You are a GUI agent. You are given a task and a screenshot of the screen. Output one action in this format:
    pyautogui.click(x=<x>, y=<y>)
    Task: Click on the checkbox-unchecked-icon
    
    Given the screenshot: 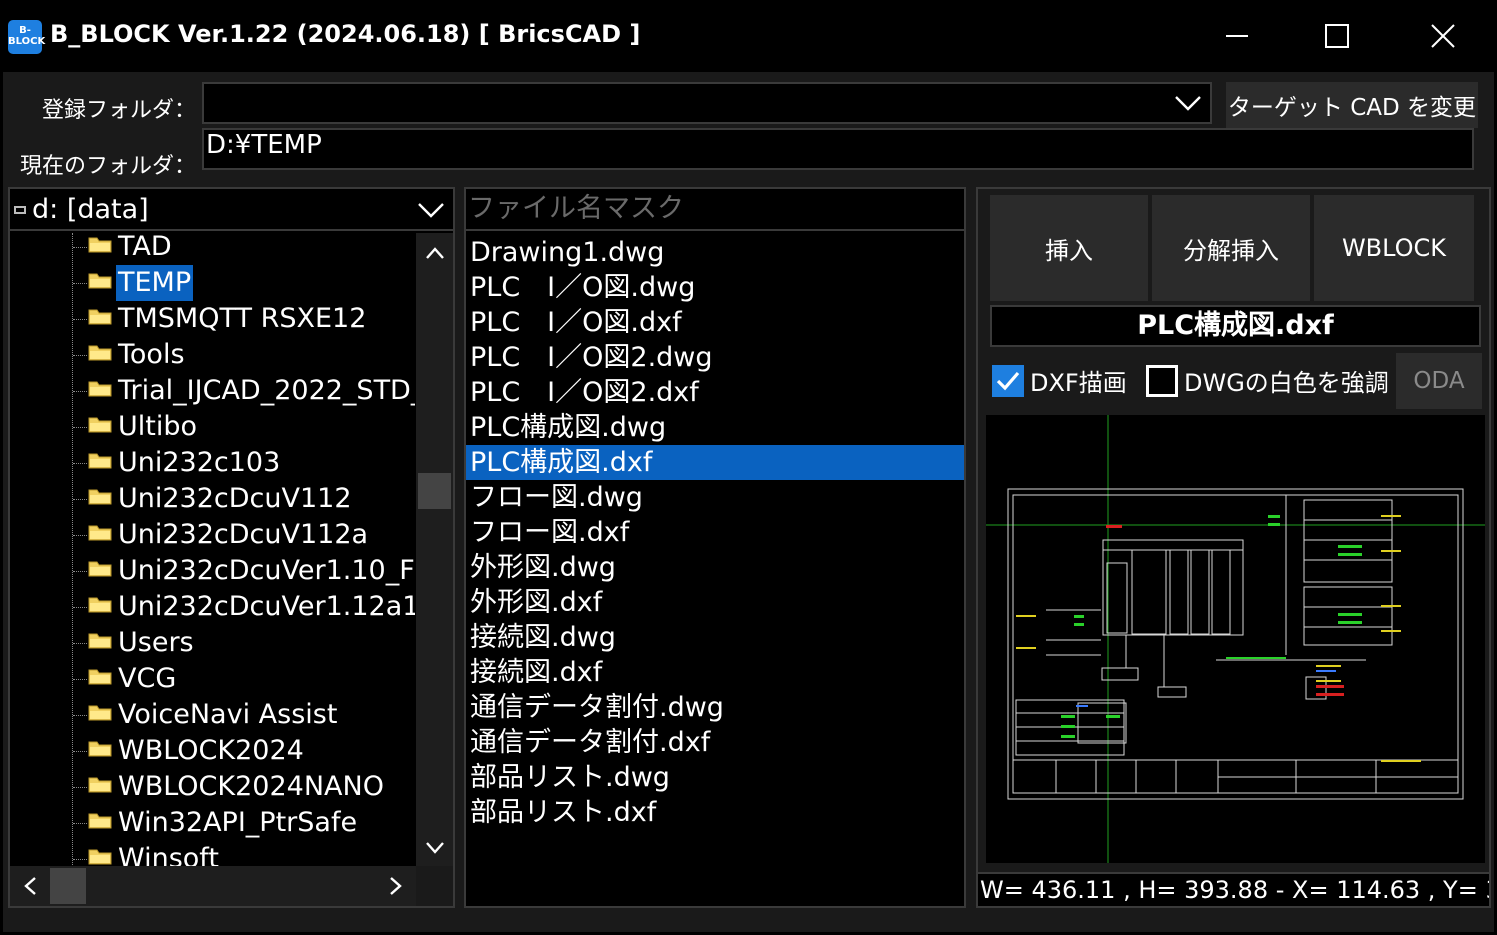 What is the action you would take?
    pyautogui.click(x=1162, y=380)
    